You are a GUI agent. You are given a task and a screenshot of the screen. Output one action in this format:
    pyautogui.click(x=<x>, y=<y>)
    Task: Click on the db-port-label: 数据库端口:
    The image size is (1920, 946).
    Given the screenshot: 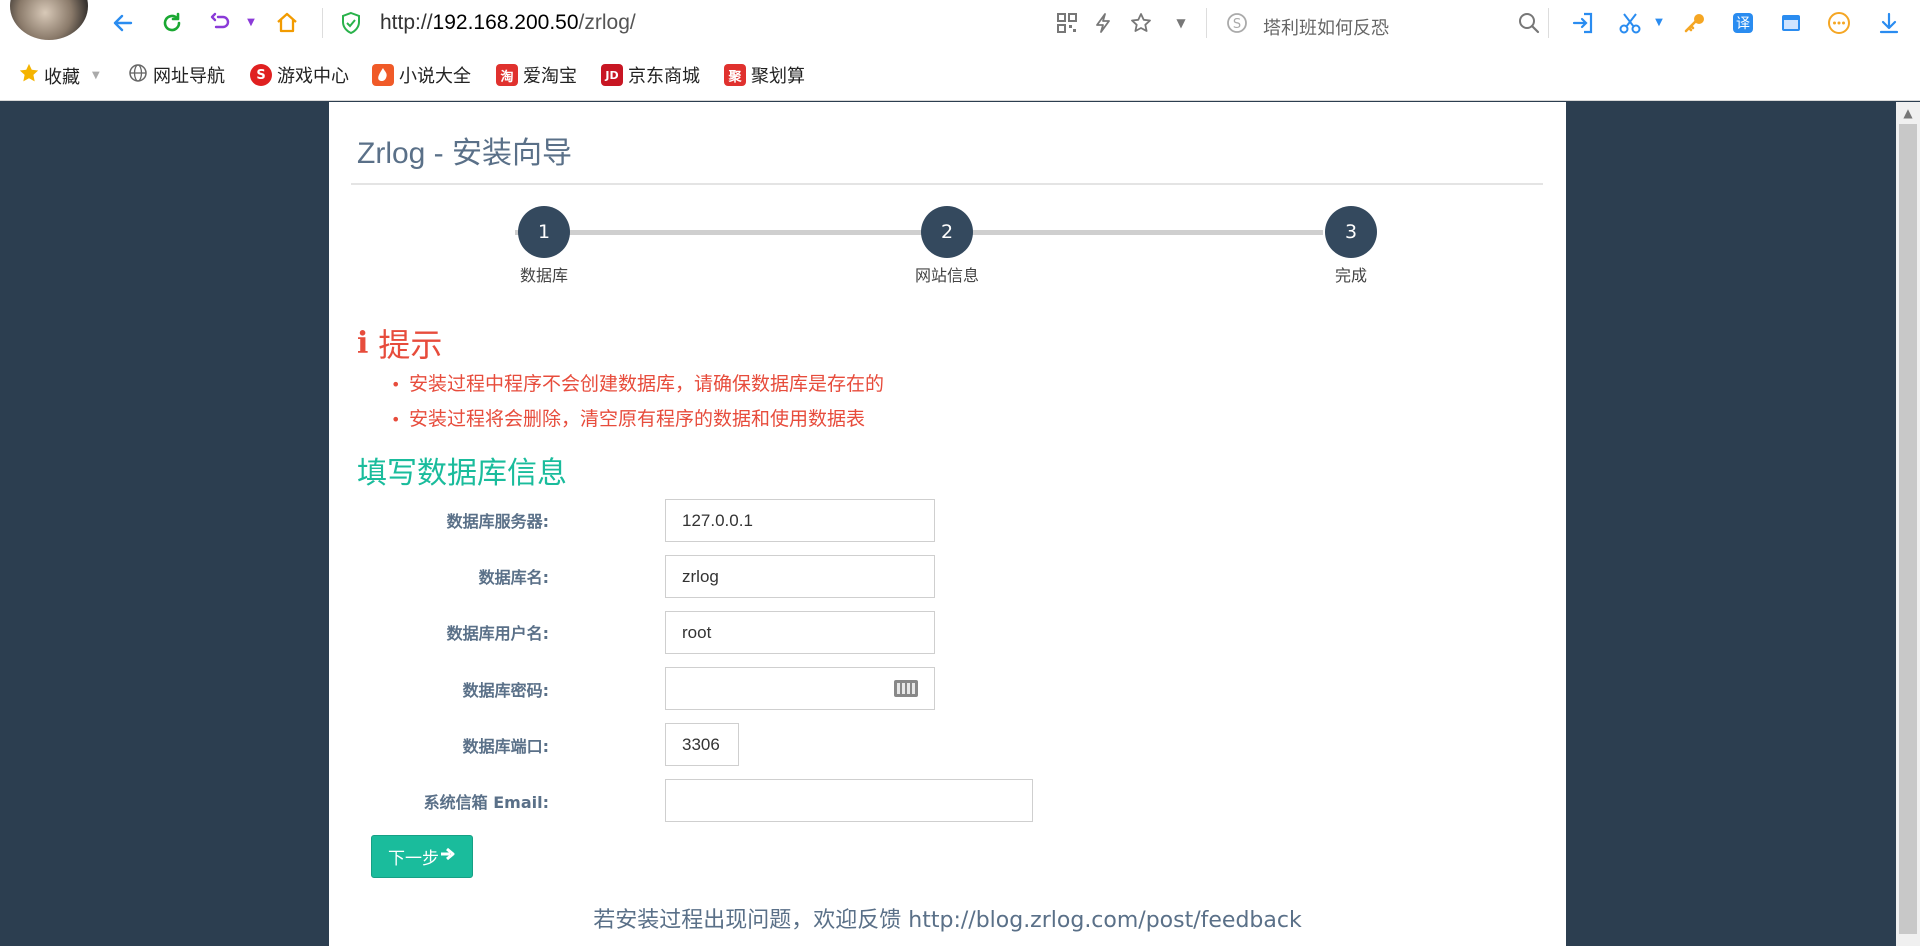 What is the action you would take?
    pyautogui.click(x=505, y=746)
    